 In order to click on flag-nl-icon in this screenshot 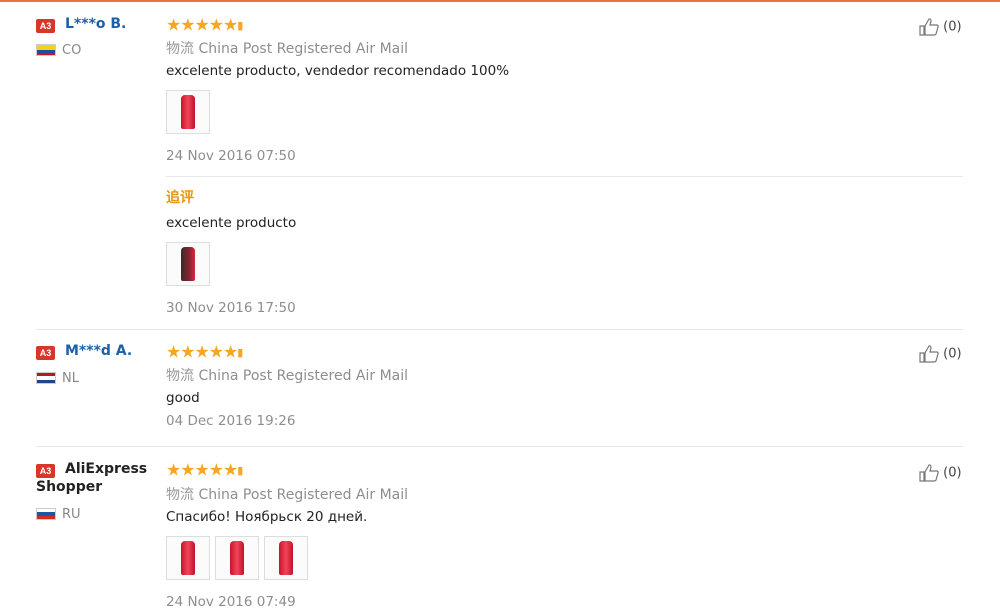, I will do `click(46, 378)`.